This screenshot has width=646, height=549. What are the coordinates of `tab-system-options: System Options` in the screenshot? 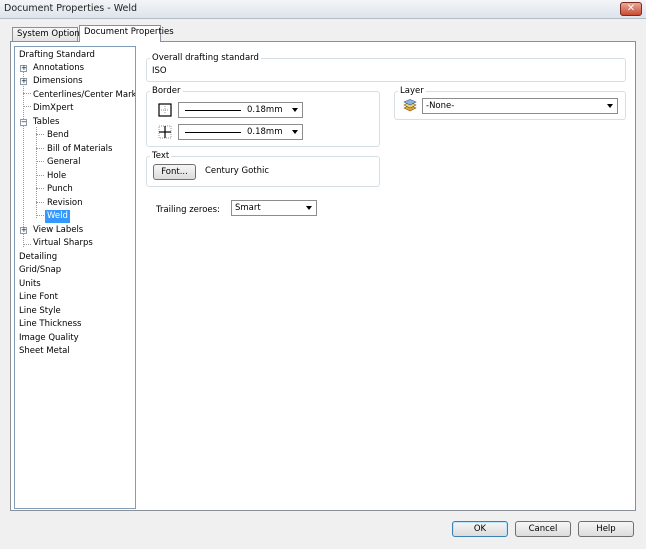 It's located at (48, 34).